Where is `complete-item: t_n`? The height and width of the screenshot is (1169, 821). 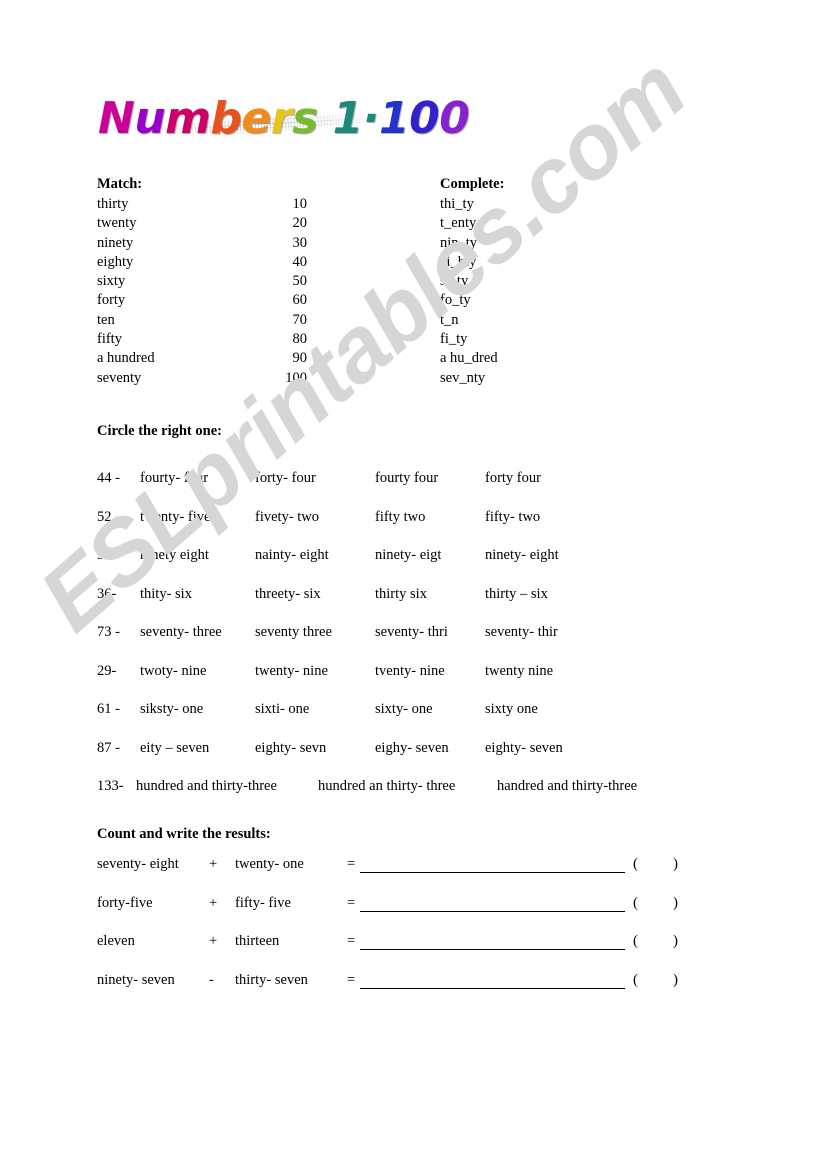 complete-item: t_n is located at coordinates (469, 320).